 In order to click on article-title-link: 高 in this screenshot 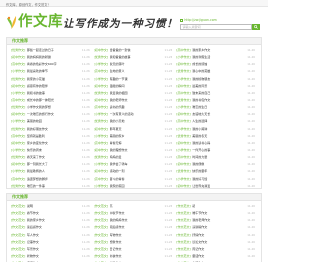, I will do `click(137, 206)`.